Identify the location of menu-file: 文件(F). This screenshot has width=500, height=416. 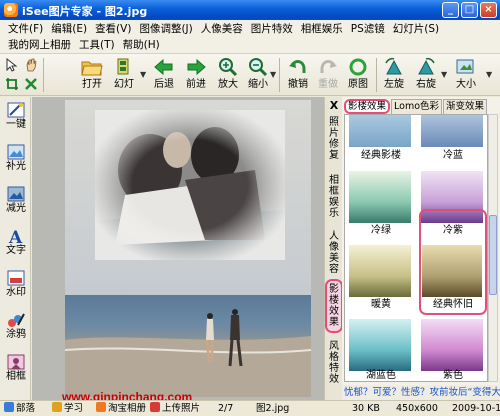
(25, 29).